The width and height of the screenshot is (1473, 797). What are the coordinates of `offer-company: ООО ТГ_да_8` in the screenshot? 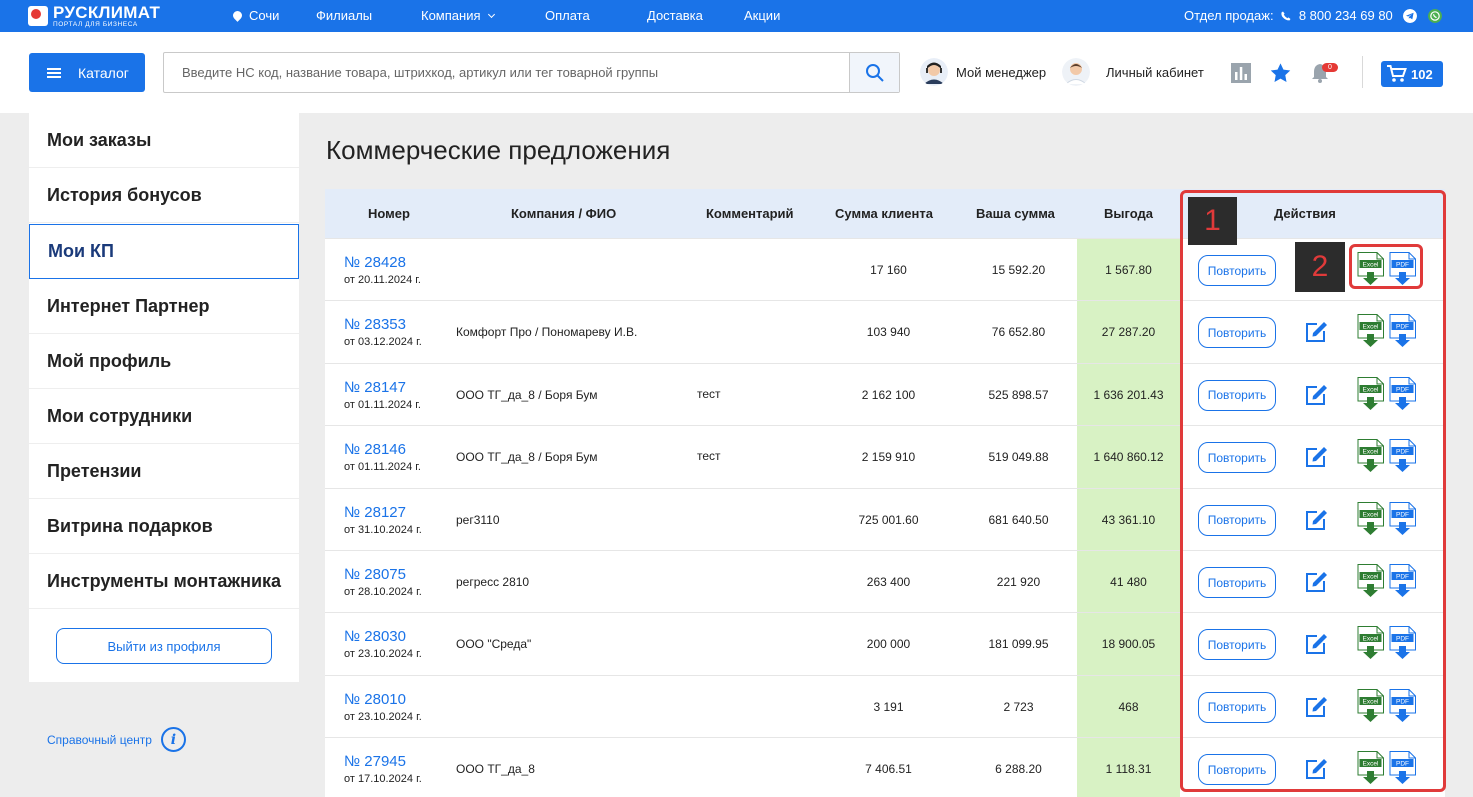 It's located at (495, 769).